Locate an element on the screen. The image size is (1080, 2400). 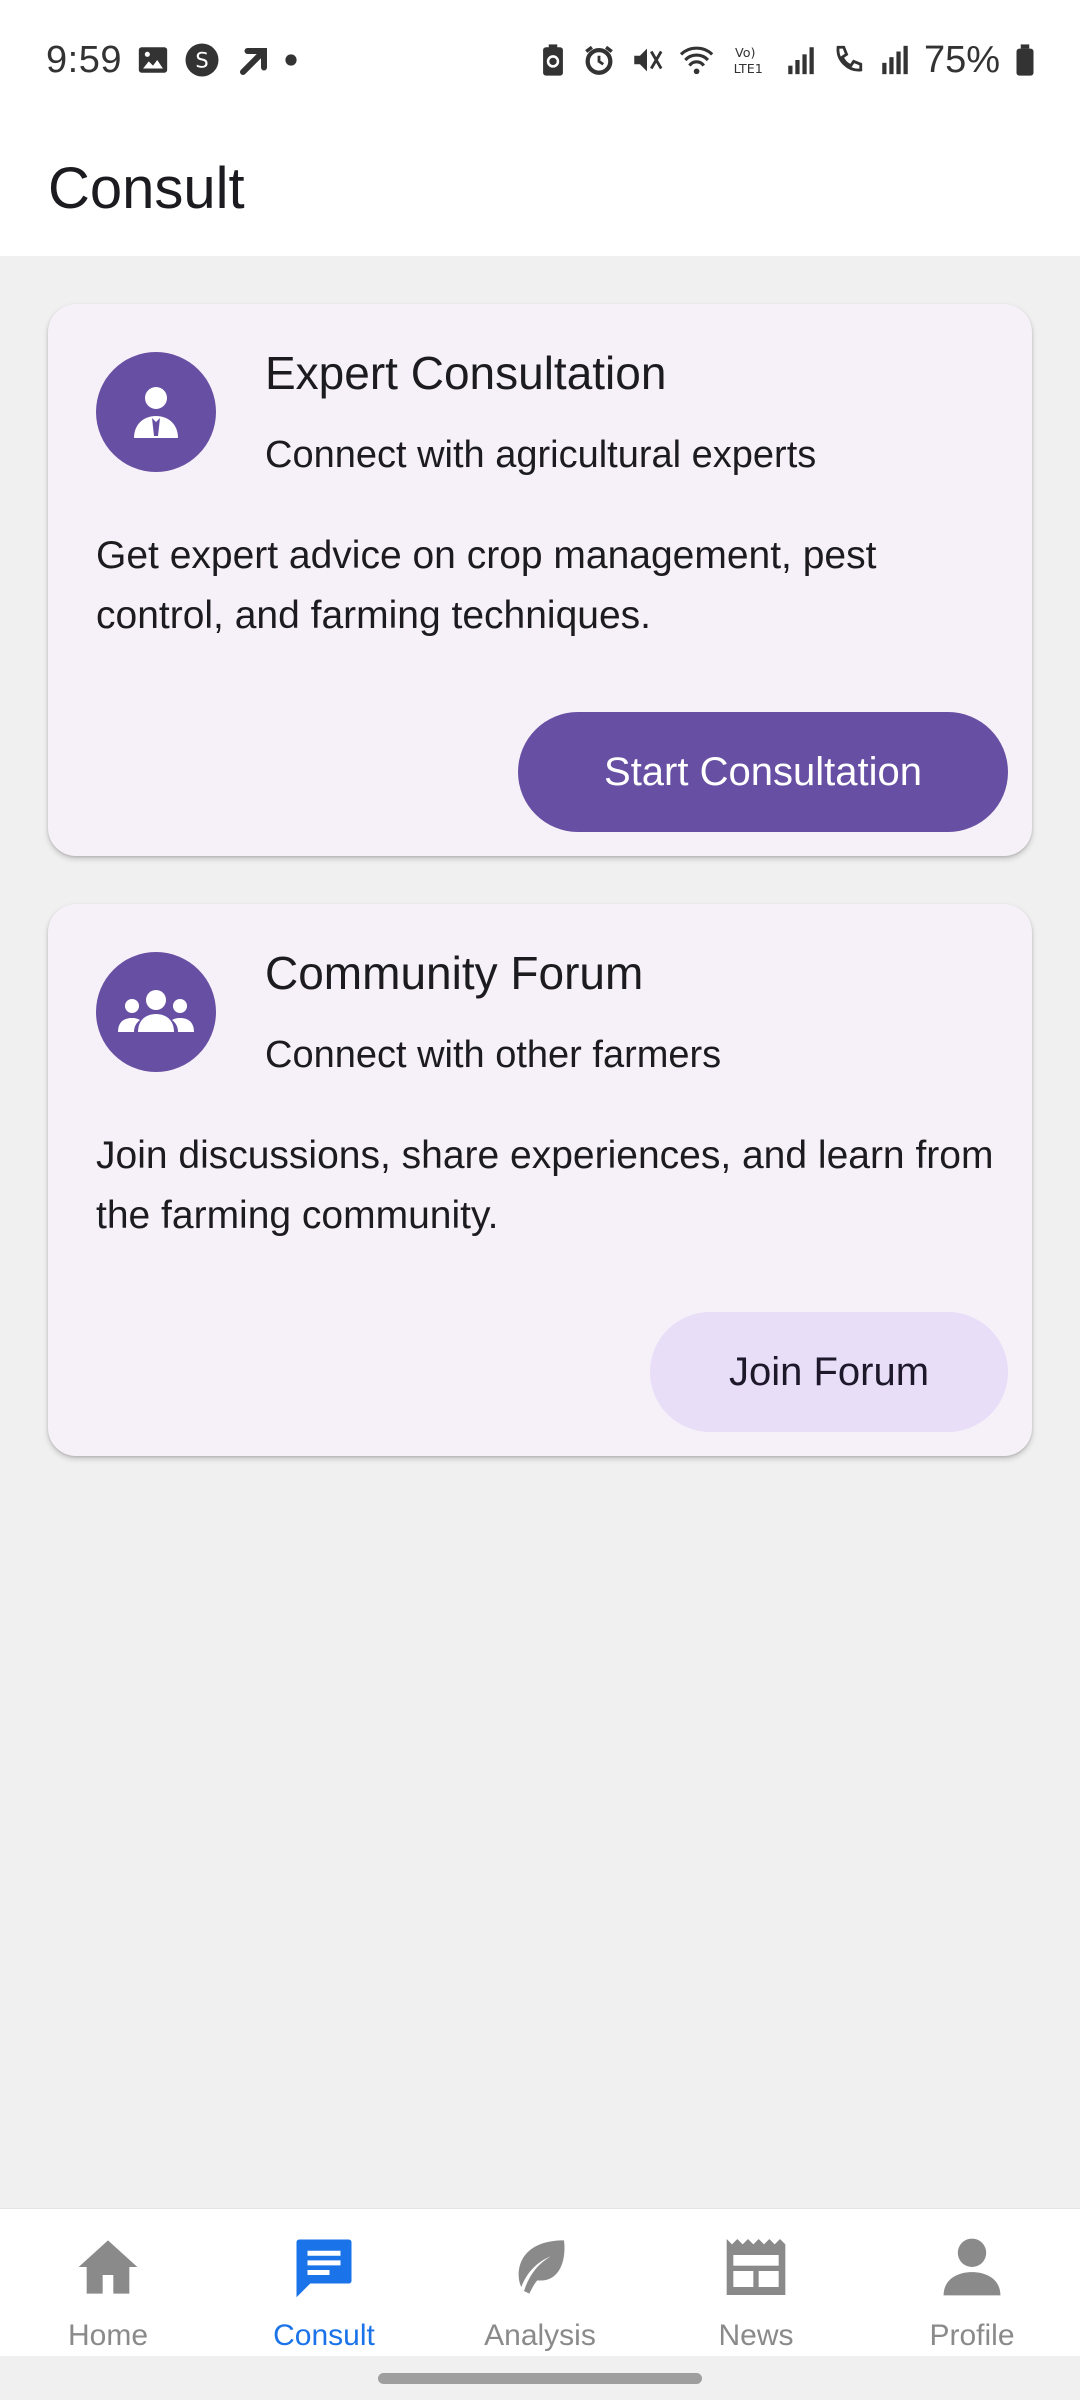
join-forum-button: Join Forum is located at coordinates (829, 1372).